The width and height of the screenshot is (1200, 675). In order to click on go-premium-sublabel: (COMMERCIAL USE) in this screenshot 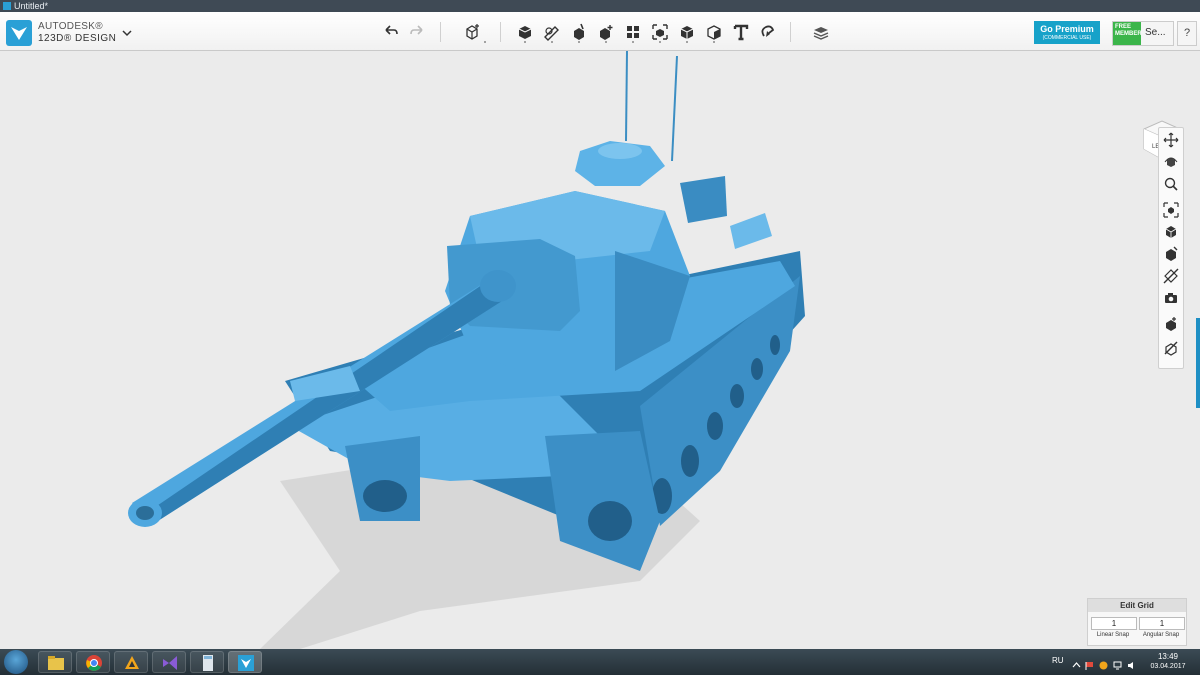, I will do `click(1067, 38)`.